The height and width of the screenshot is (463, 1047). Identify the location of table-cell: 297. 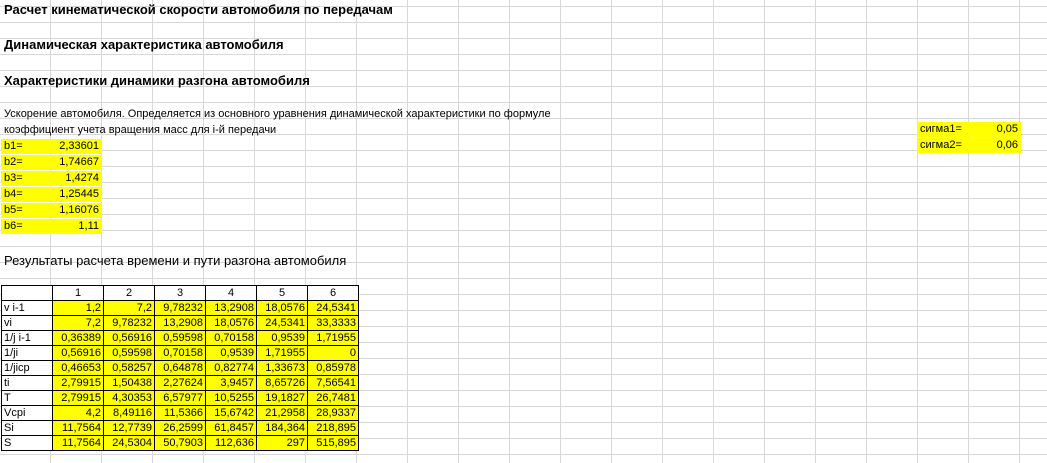
(282, 443).